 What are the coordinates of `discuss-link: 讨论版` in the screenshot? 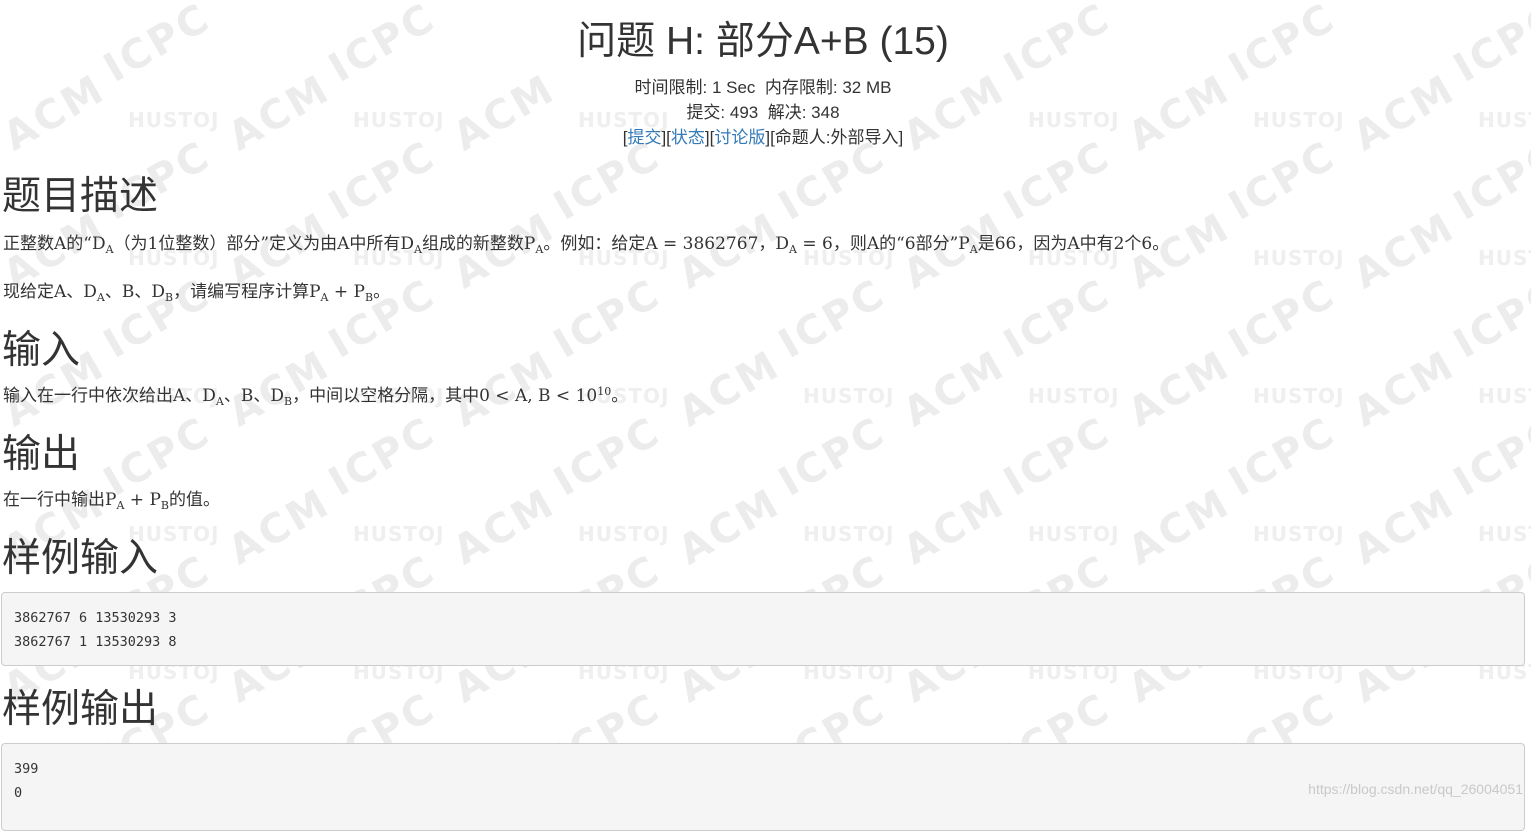 It's located at (739, 137).